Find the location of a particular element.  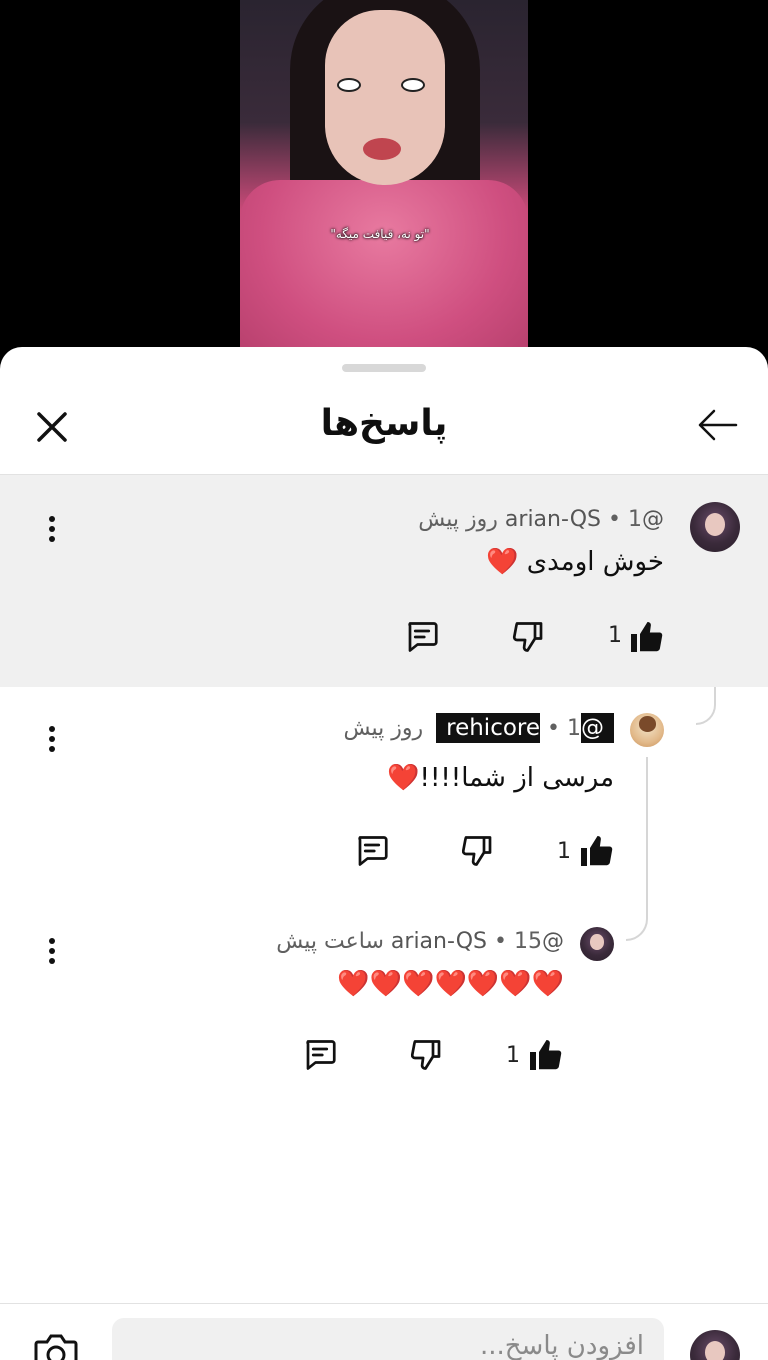

video-face is located at coordinates (385, 97).